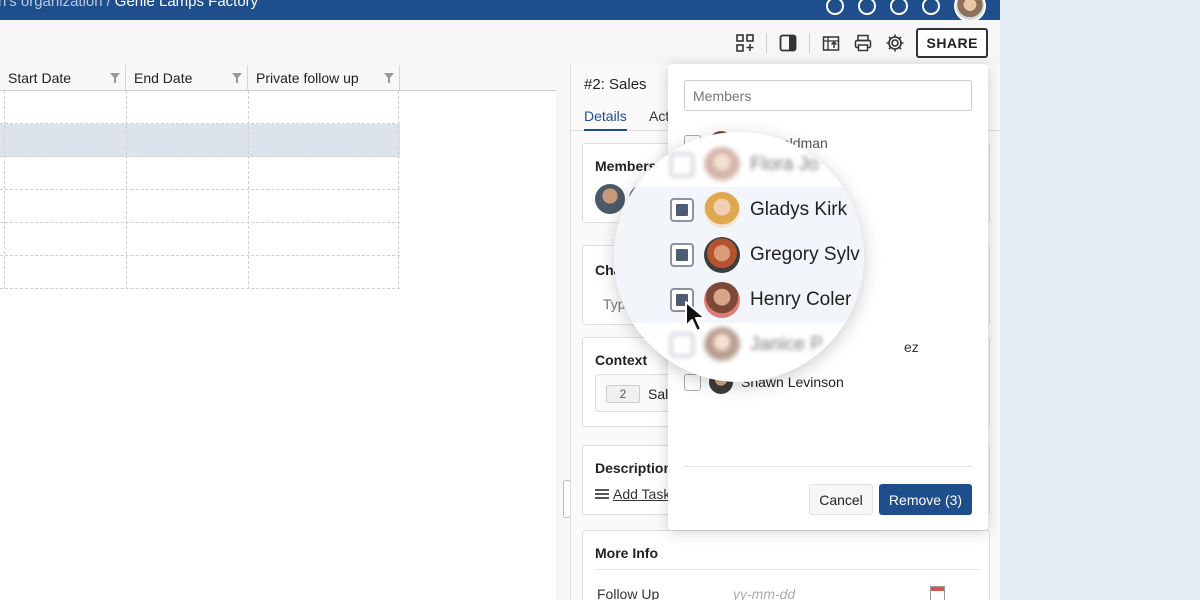  What do you see at coordinates (911, 347) in the screenshot?
I see `member-name: ez` at bounding box center [911, 347].